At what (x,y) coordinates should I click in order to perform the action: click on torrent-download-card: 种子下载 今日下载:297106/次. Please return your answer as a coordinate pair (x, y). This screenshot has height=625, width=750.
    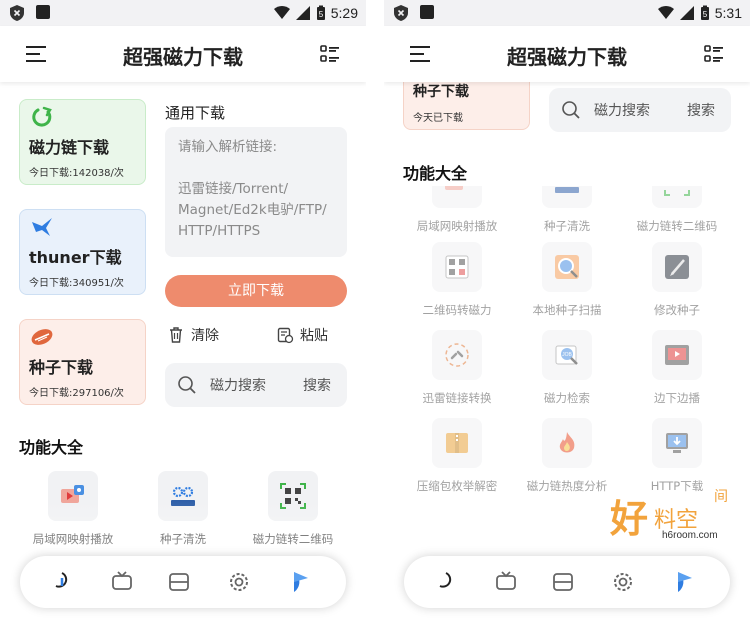
    Looking at the image, I should click on (82, 362).